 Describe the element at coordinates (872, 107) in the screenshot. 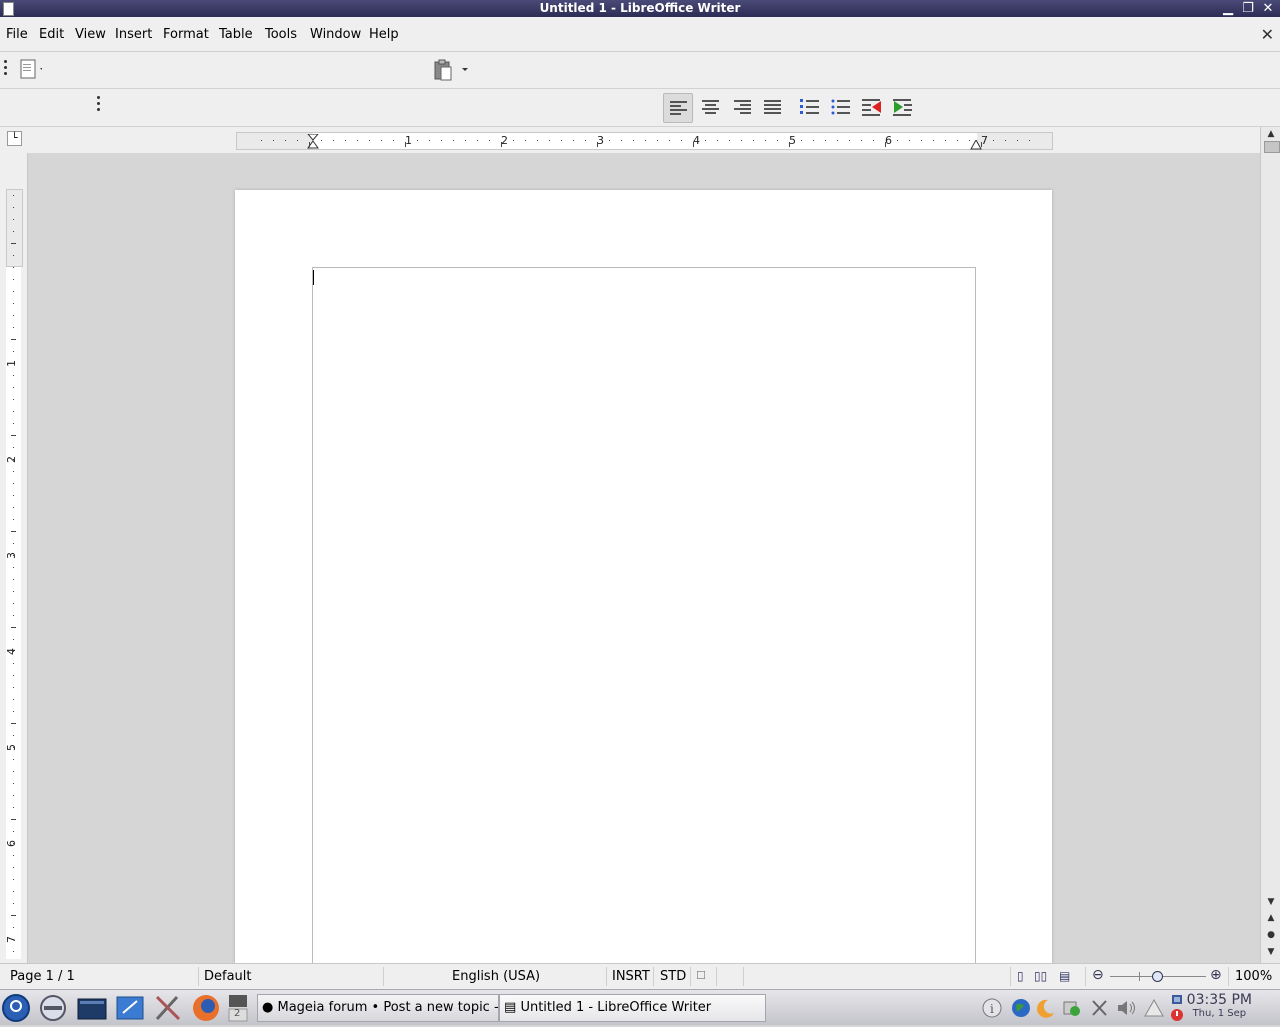

I see `decrease-indent-icon` at that location.